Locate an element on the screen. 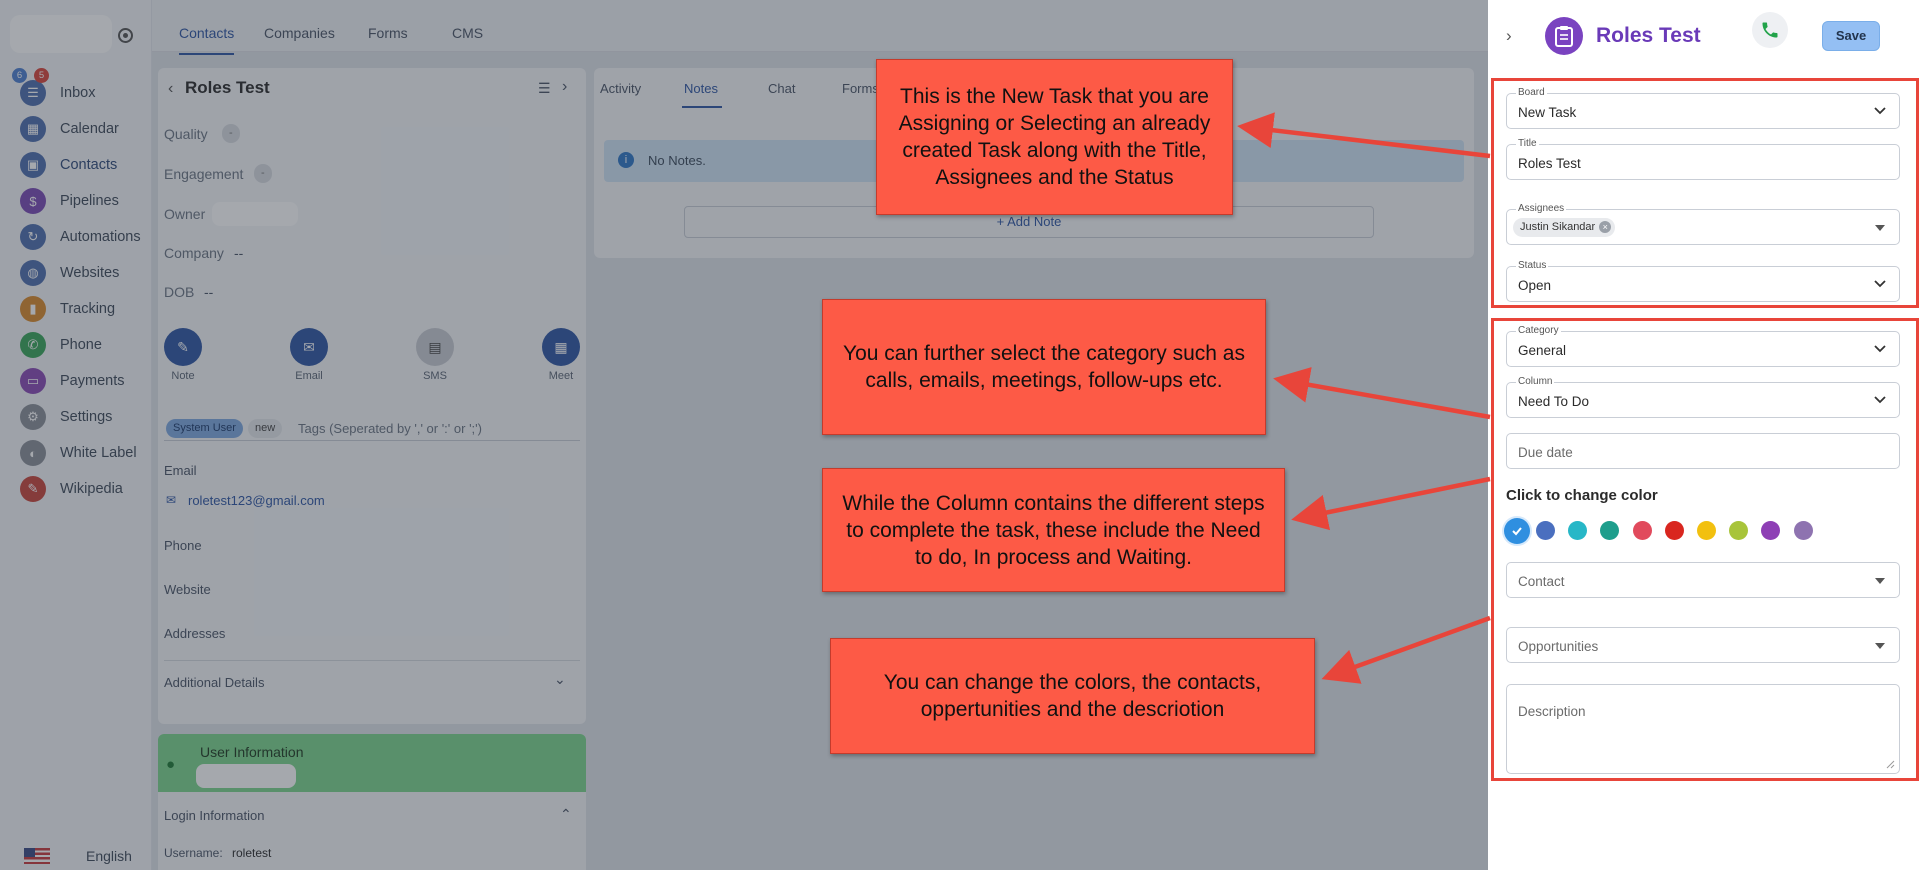 Image resolution: width=1920 pixels, height=870 pixels. collapse-chevron-icon: › is located at coordinates (1509, 36).